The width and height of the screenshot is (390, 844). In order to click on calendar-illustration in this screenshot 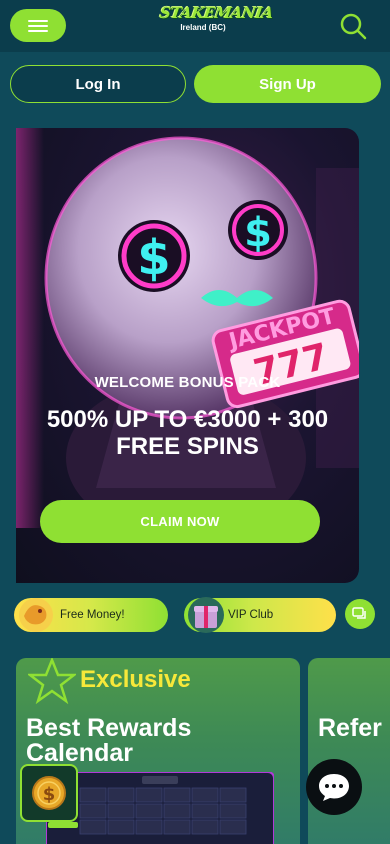, I will do `click(160, 808)`.